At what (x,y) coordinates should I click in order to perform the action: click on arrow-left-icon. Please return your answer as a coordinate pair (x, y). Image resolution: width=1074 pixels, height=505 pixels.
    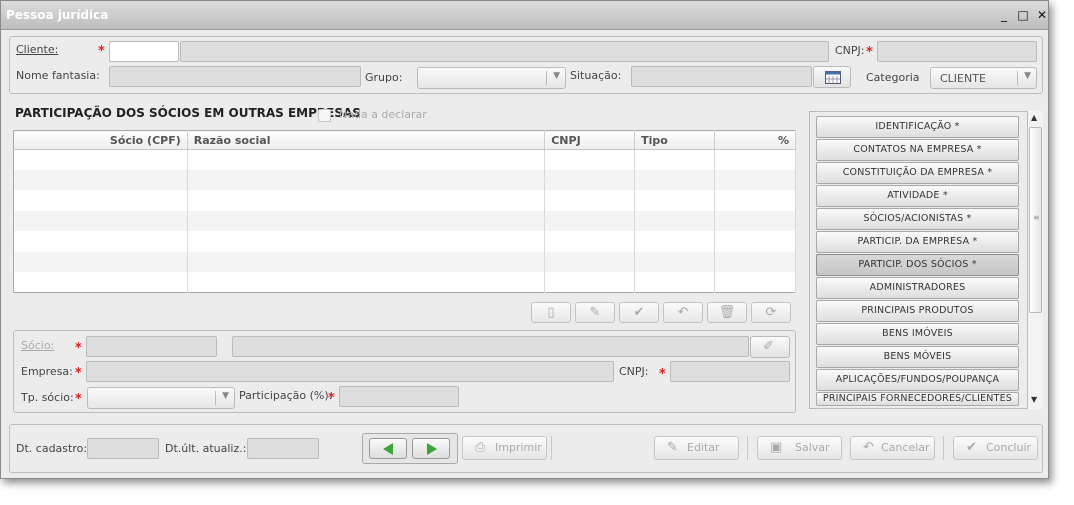
    Looking at the image, I should click on (388, 449).